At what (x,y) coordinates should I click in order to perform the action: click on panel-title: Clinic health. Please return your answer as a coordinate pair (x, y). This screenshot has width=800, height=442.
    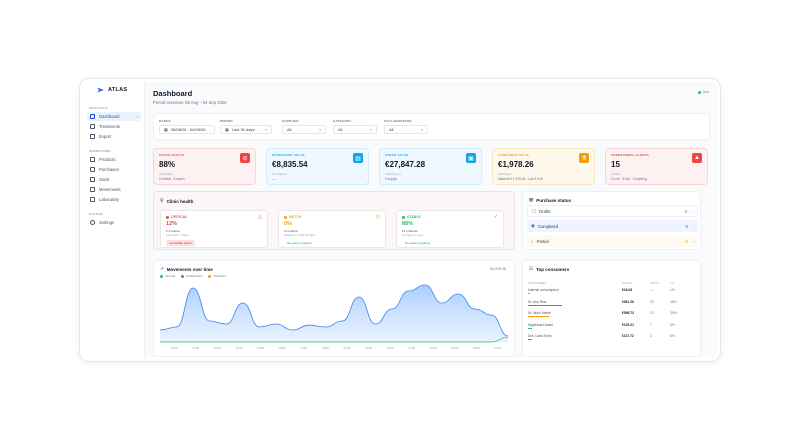
    Looking at the image, I should click on (180, 201).